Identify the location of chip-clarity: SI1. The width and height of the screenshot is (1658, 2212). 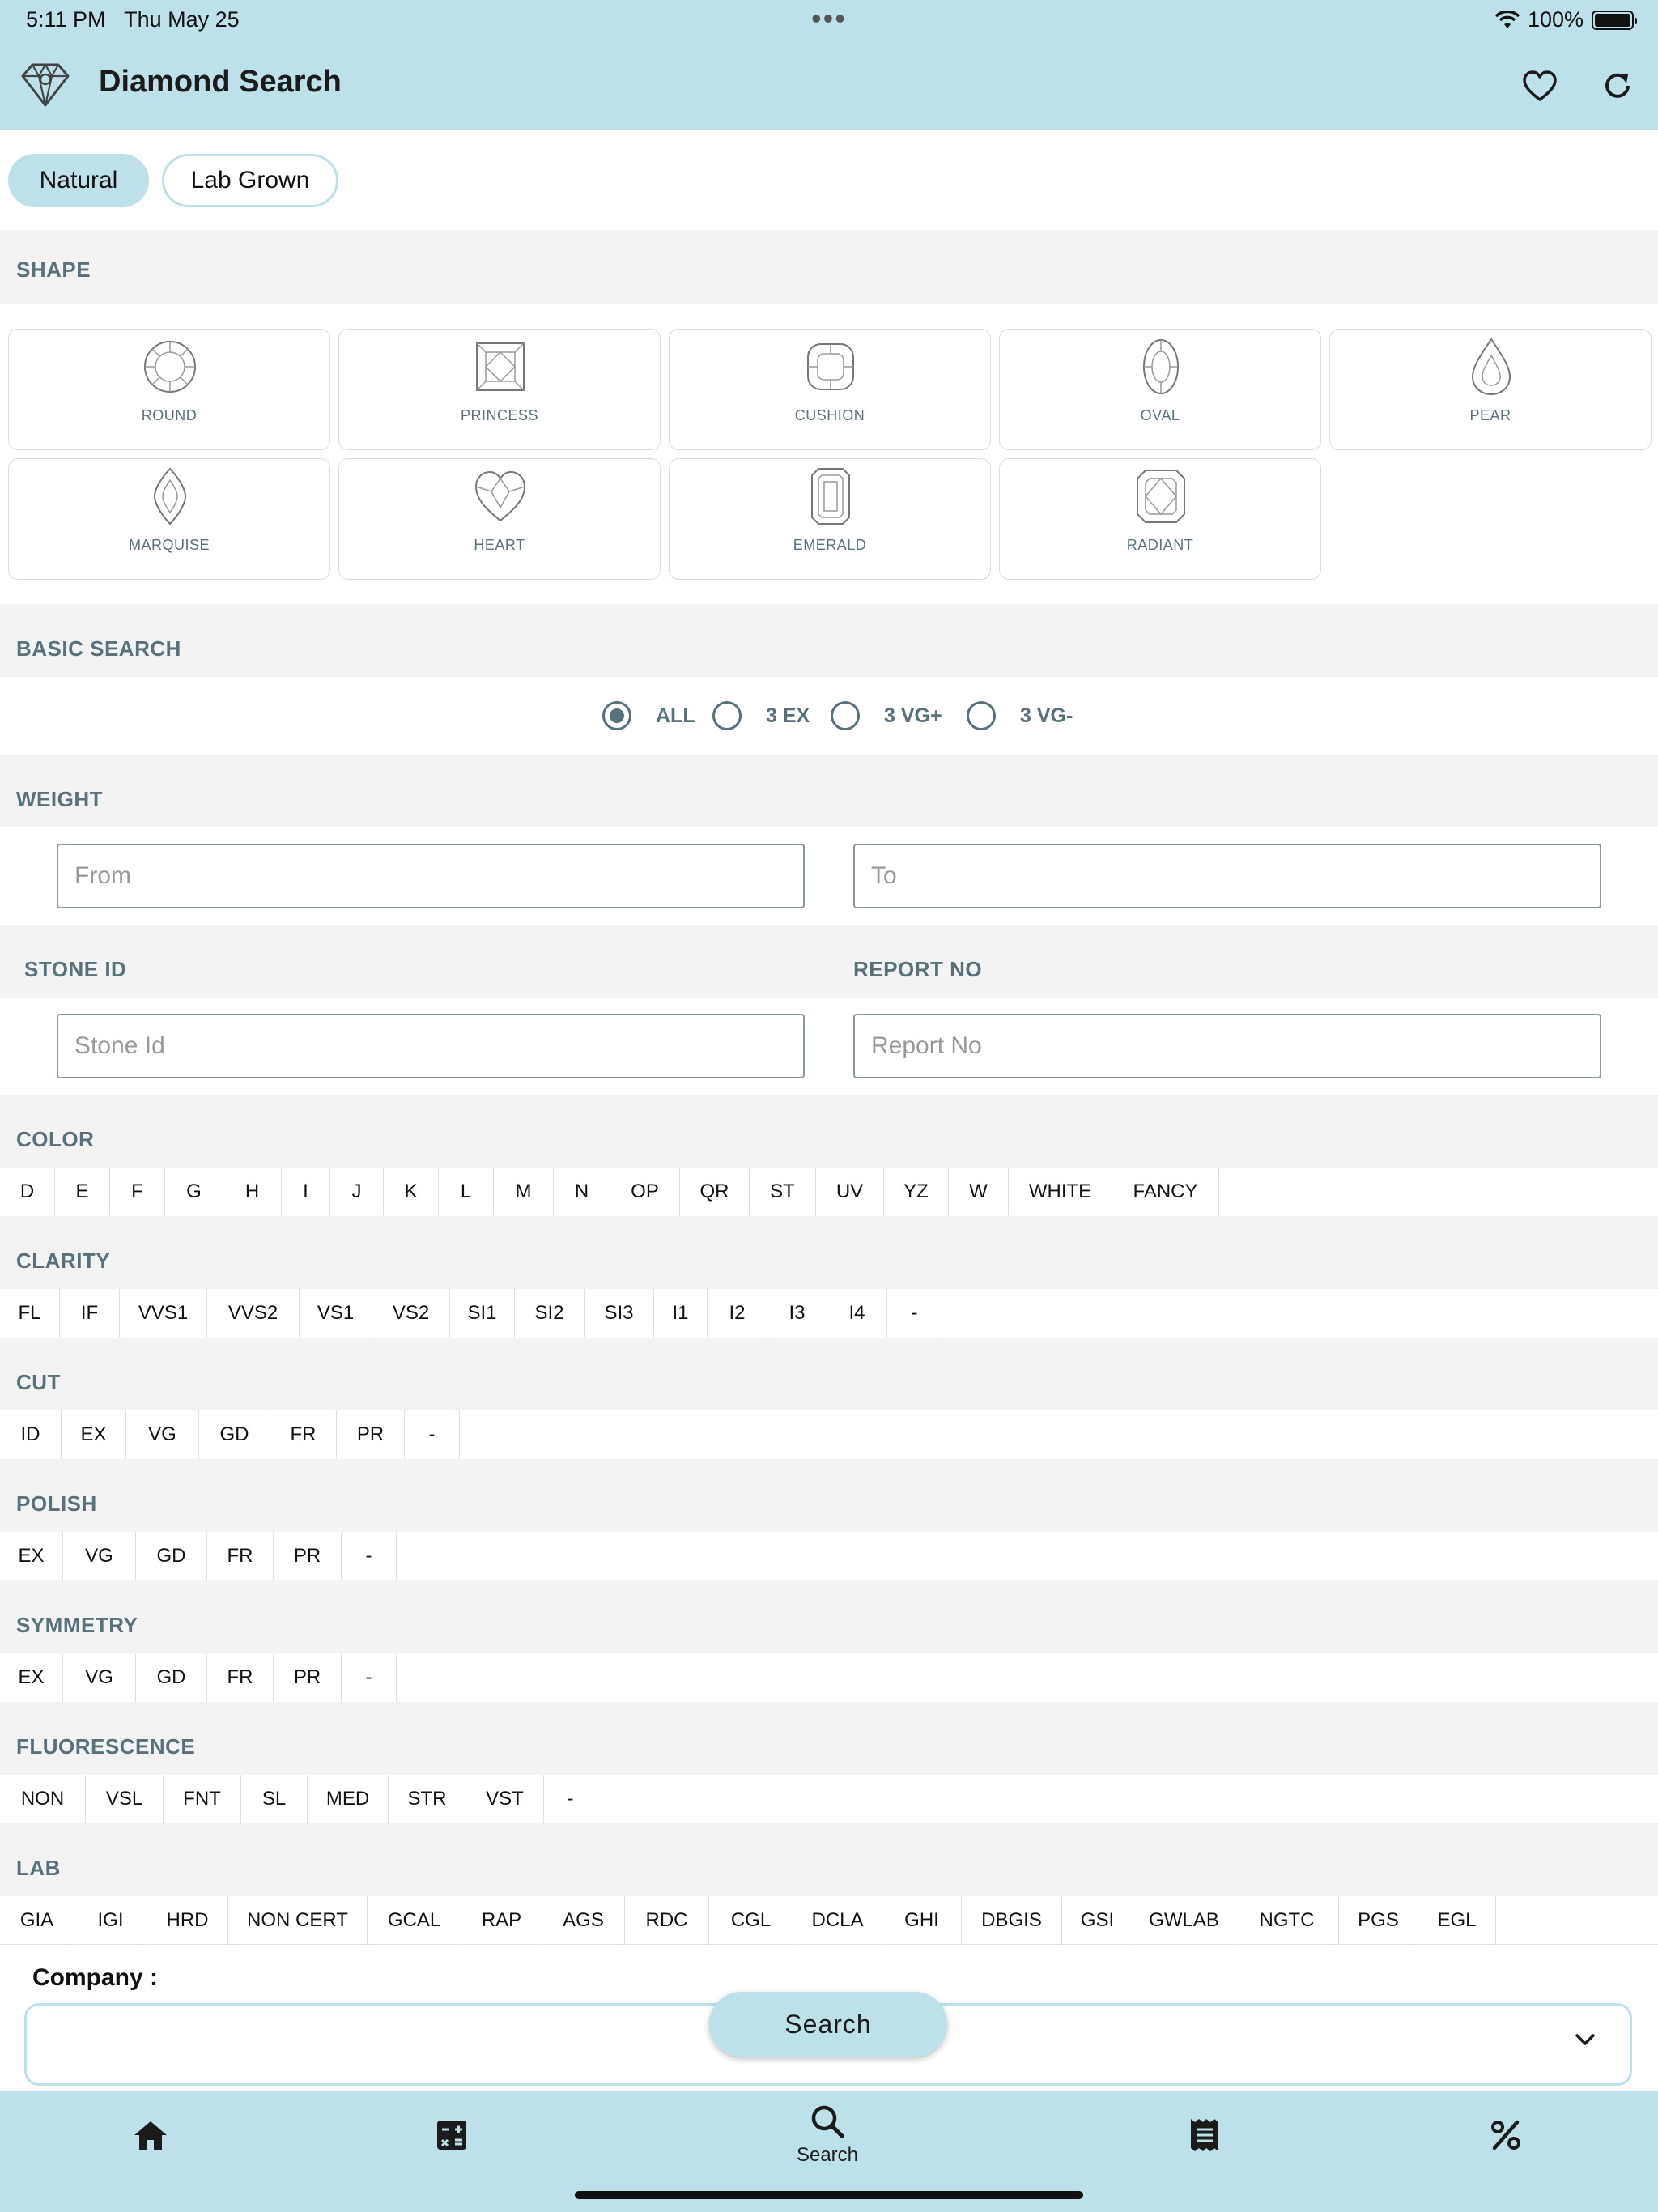
(482, 1314).